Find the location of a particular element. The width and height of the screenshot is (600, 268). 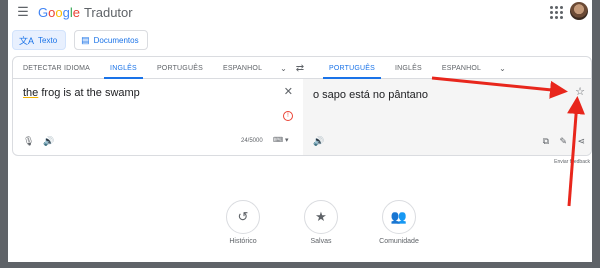

copy-icon: ⧉ is located at coordinates (546, 141).